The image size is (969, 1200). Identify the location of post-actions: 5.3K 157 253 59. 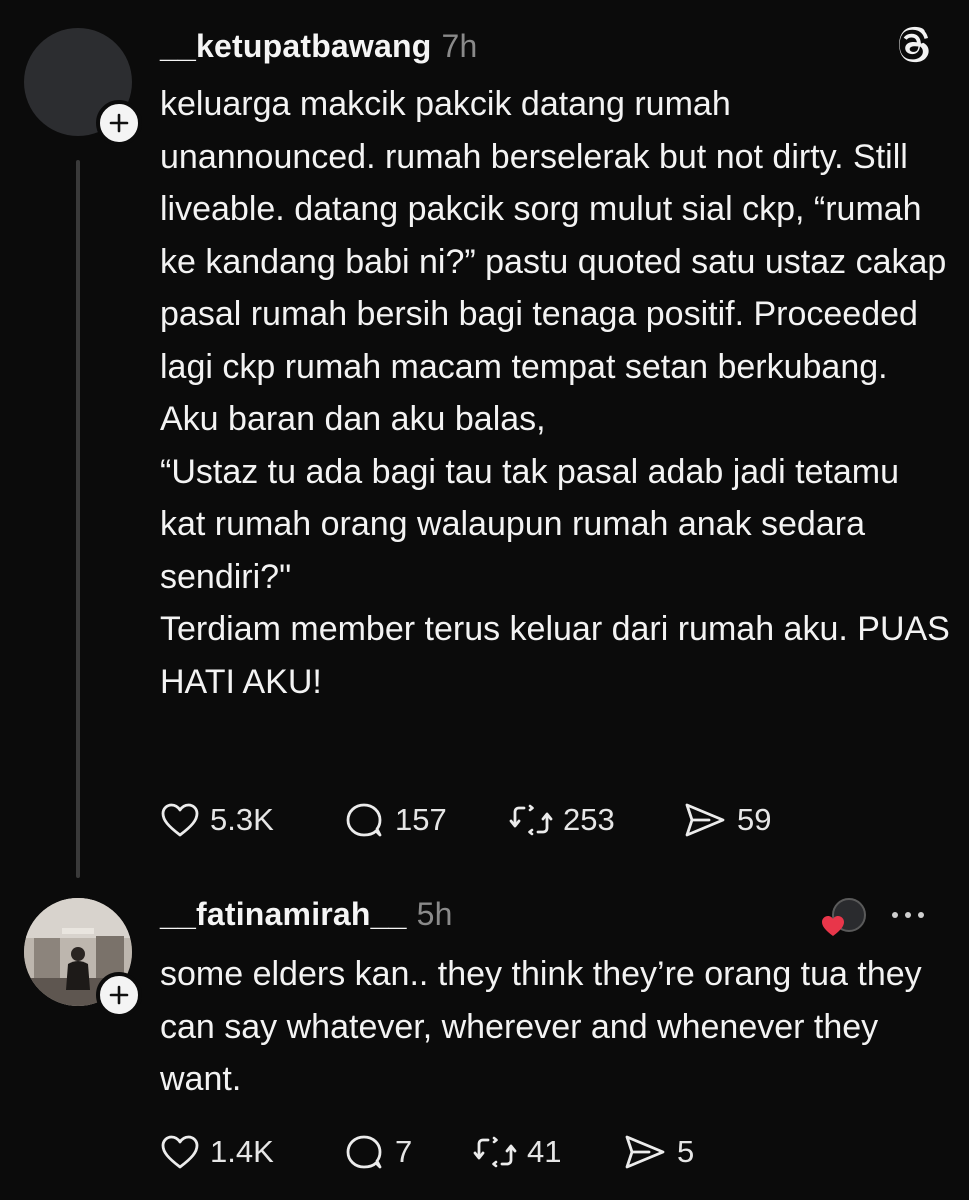
(465, 820).